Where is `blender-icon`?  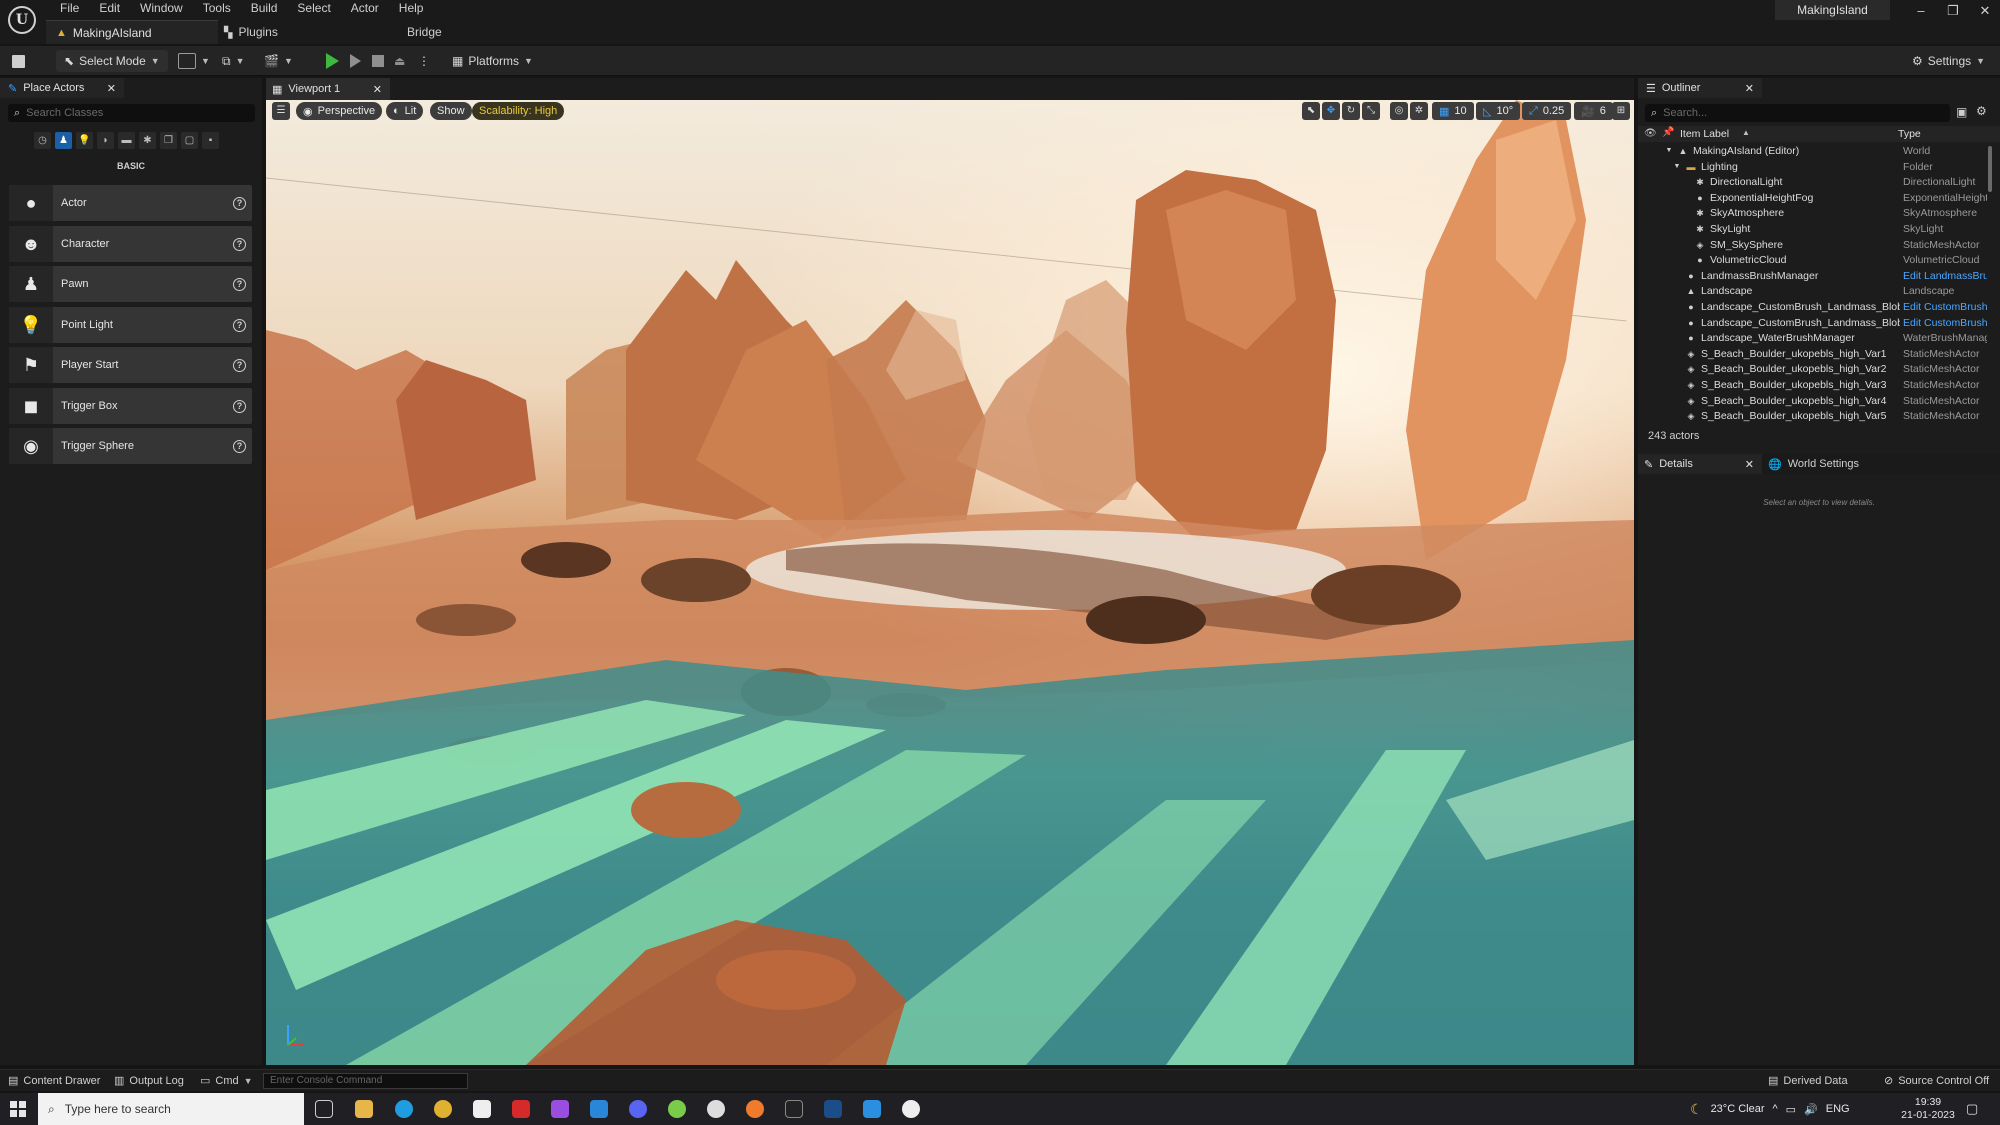
blender-icon is located at coordinates (755, 1109).